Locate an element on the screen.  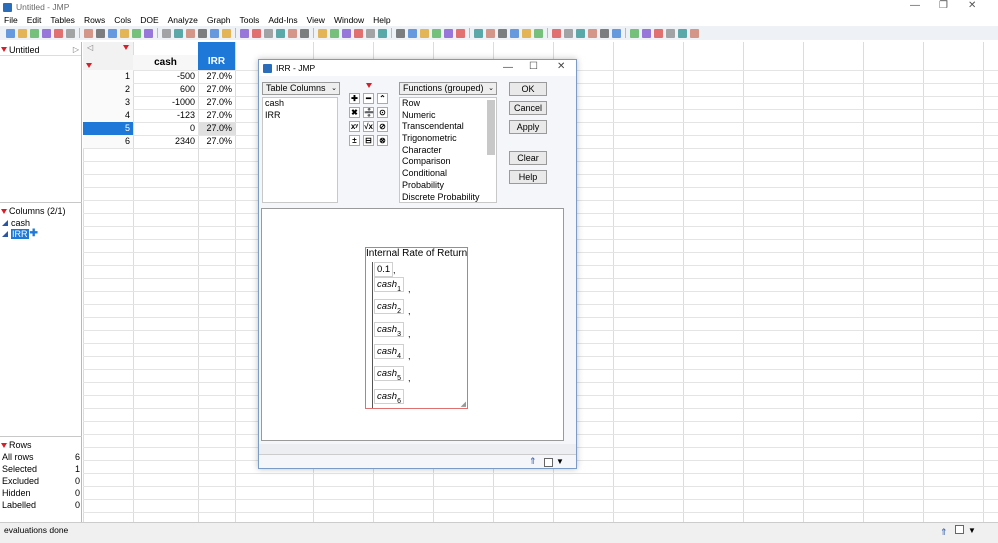
cancel-button: Cancel is located at coordinates (528, 108).